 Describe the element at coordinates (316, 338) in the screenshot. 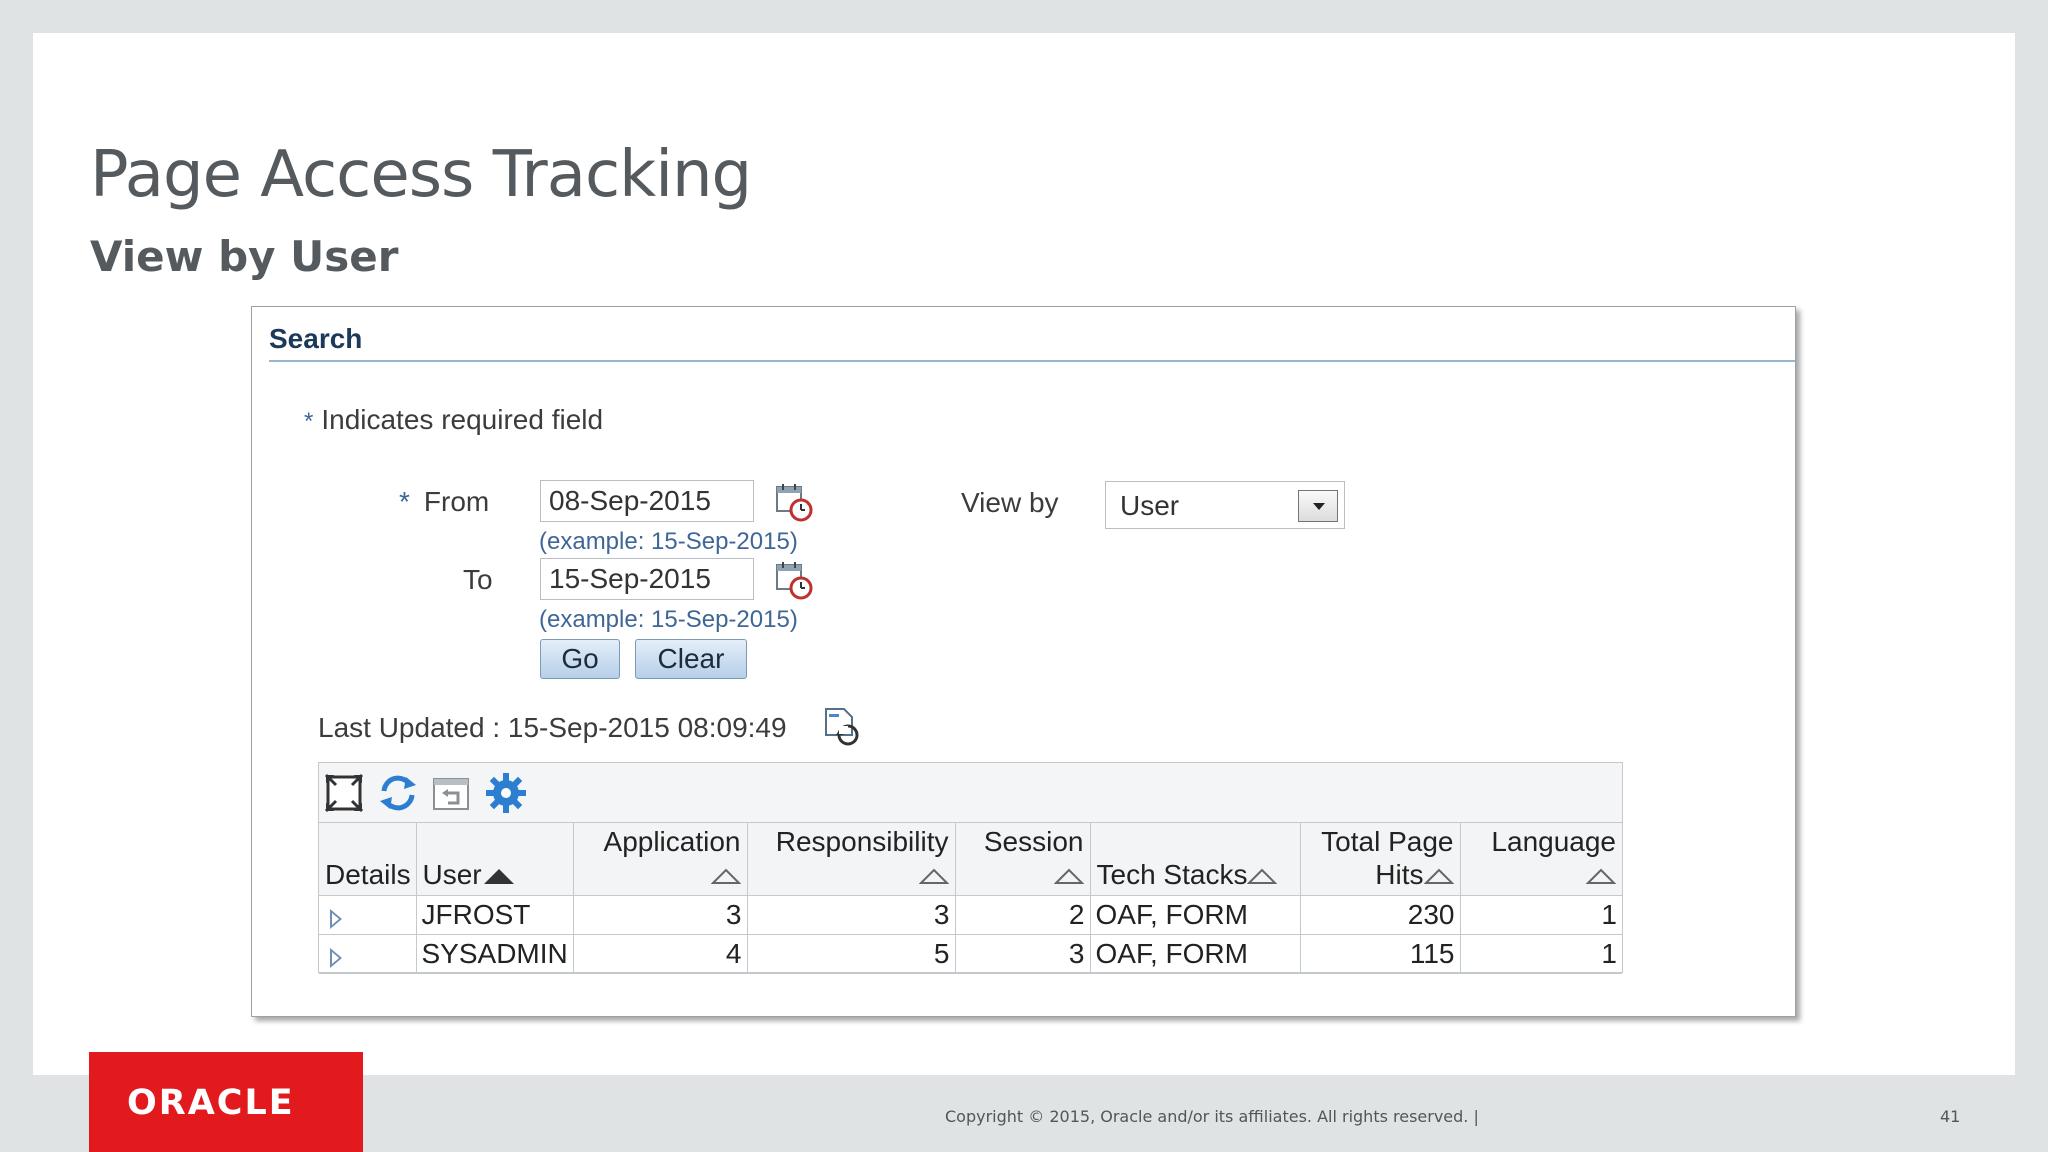

I see `search-header-label: Search` at that location.